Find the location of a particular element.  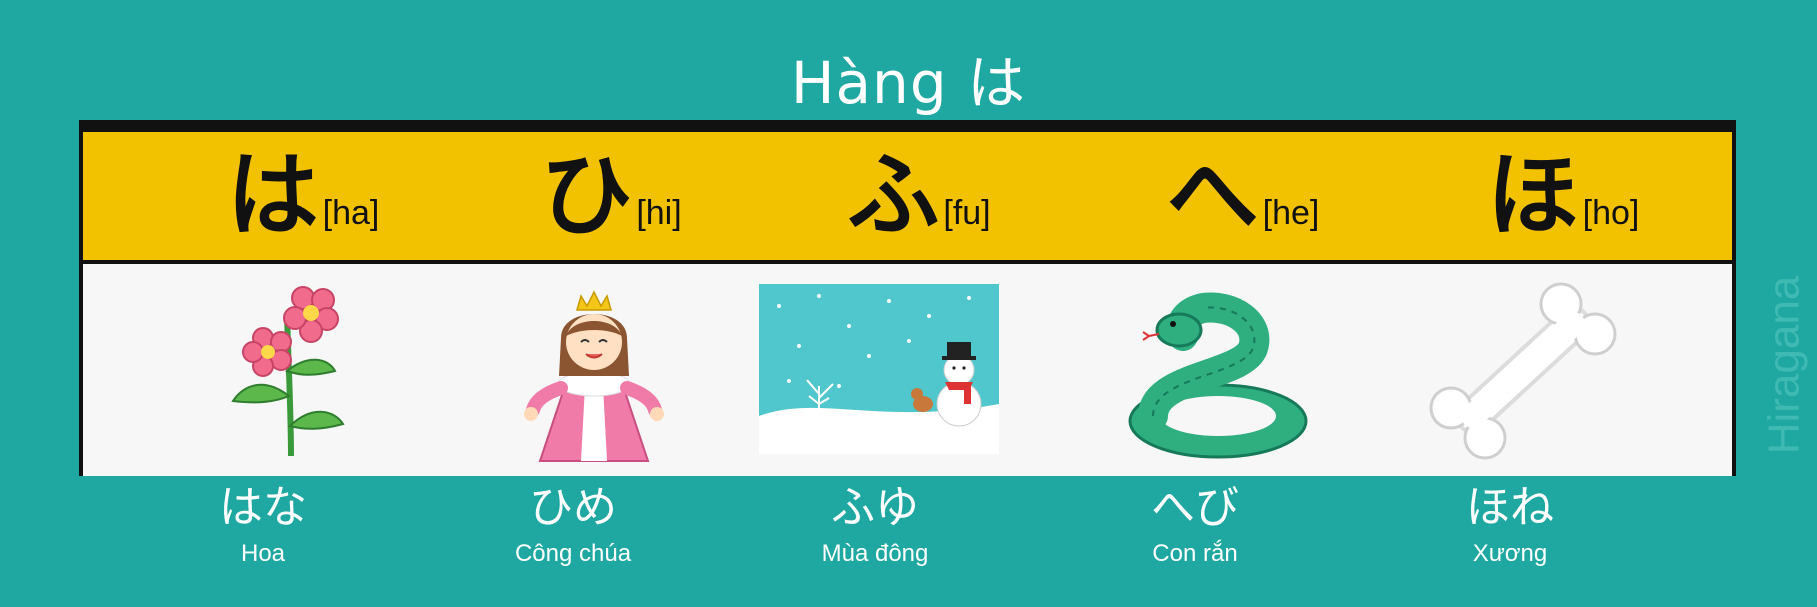

word-hone: ほね Xương is located at coordinates (1510, 526).